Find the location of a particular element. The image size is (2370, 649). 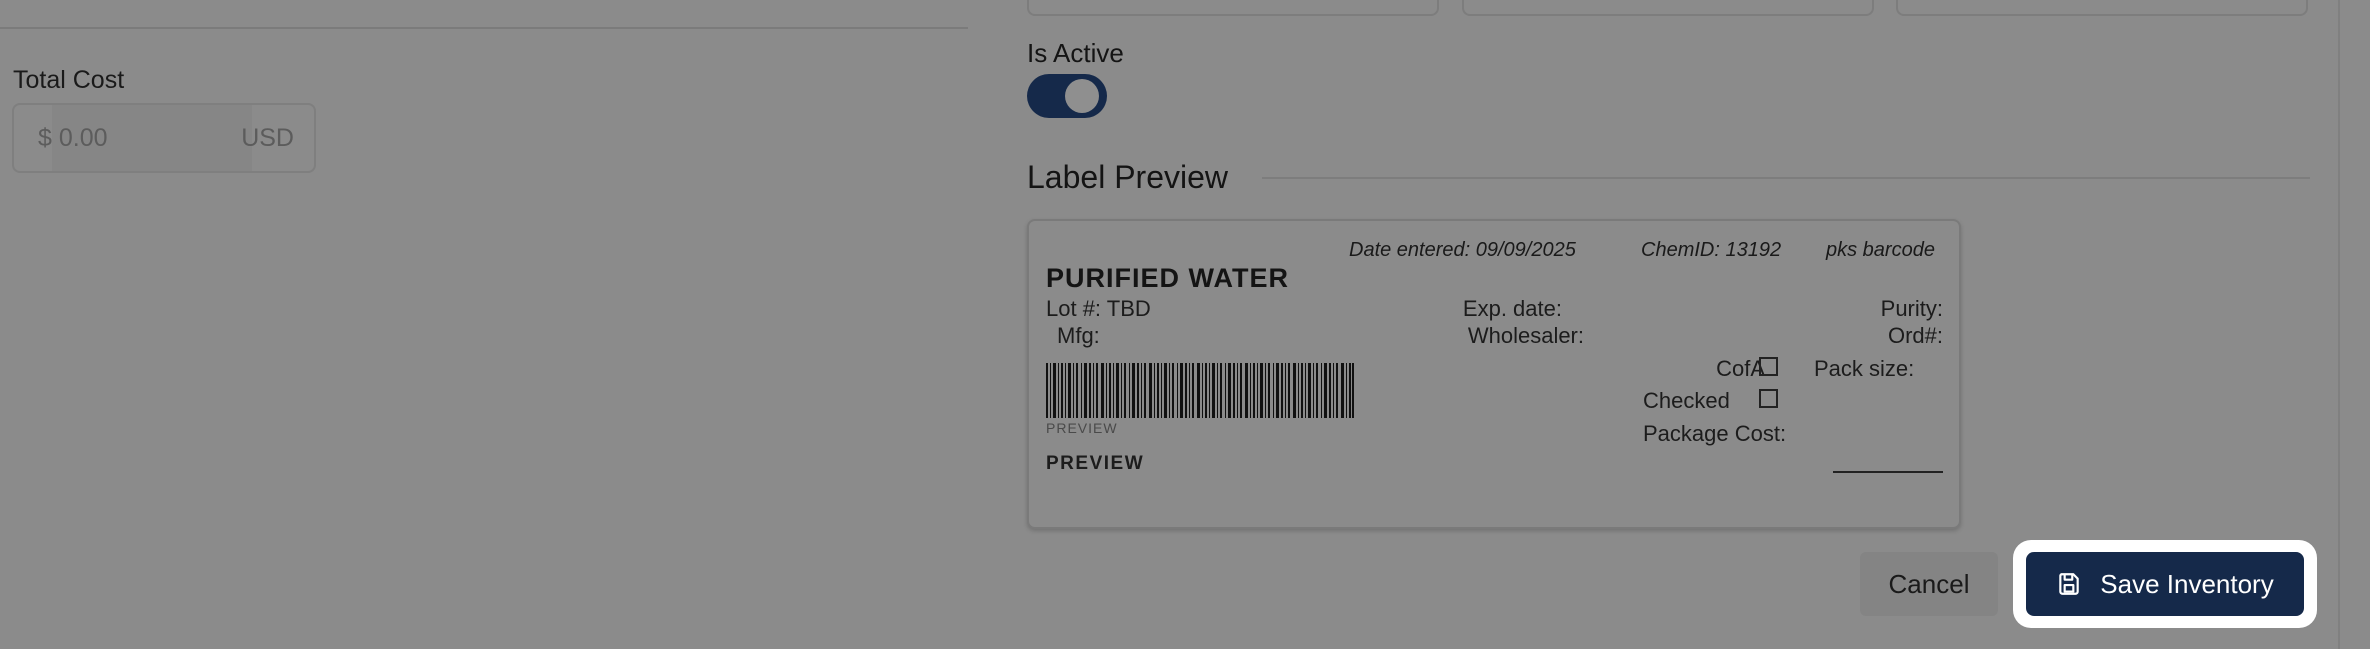

purity-label: Purity: is located at coordinates (1911, 308).